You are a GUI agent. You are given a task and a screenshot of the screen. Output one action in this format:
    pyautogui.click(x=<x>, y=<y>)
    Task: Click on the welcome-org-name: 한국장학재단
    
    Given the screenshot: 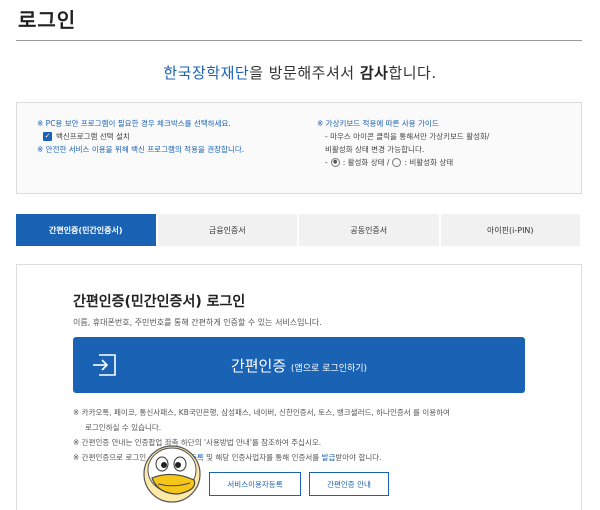 What is the action you would take?
    pyautogui.click(x=206, y=73)
    